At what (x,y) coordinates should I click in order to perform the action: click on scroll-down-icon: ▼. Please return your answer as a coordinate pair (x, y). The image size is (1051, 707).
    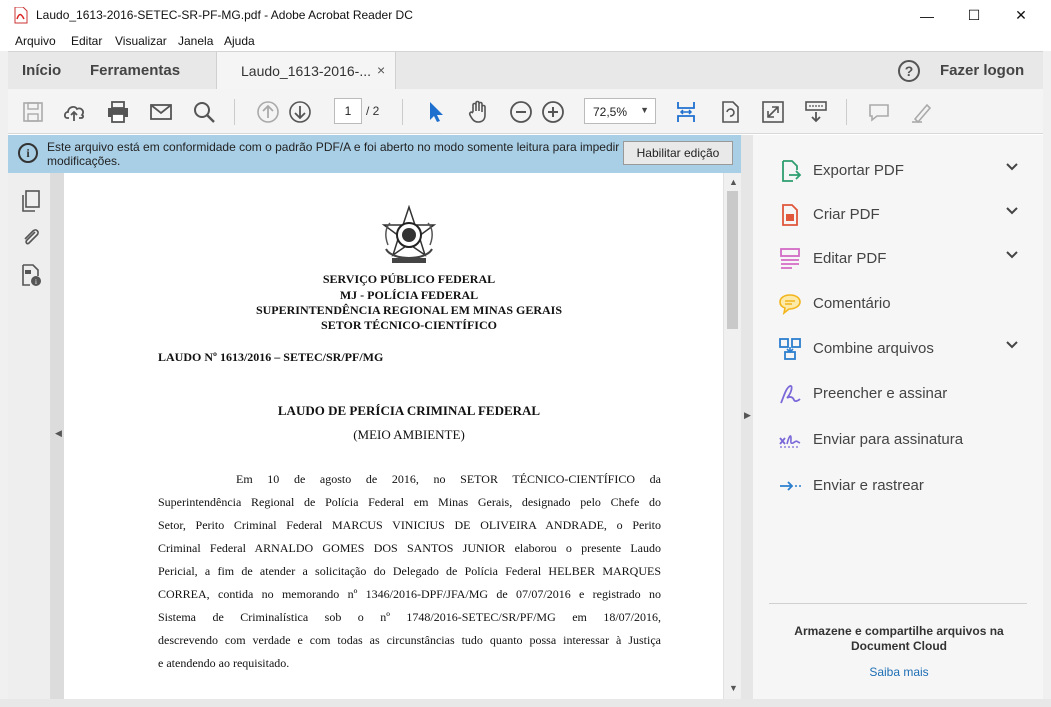
    Looking at the image, I should click on (733, 688).